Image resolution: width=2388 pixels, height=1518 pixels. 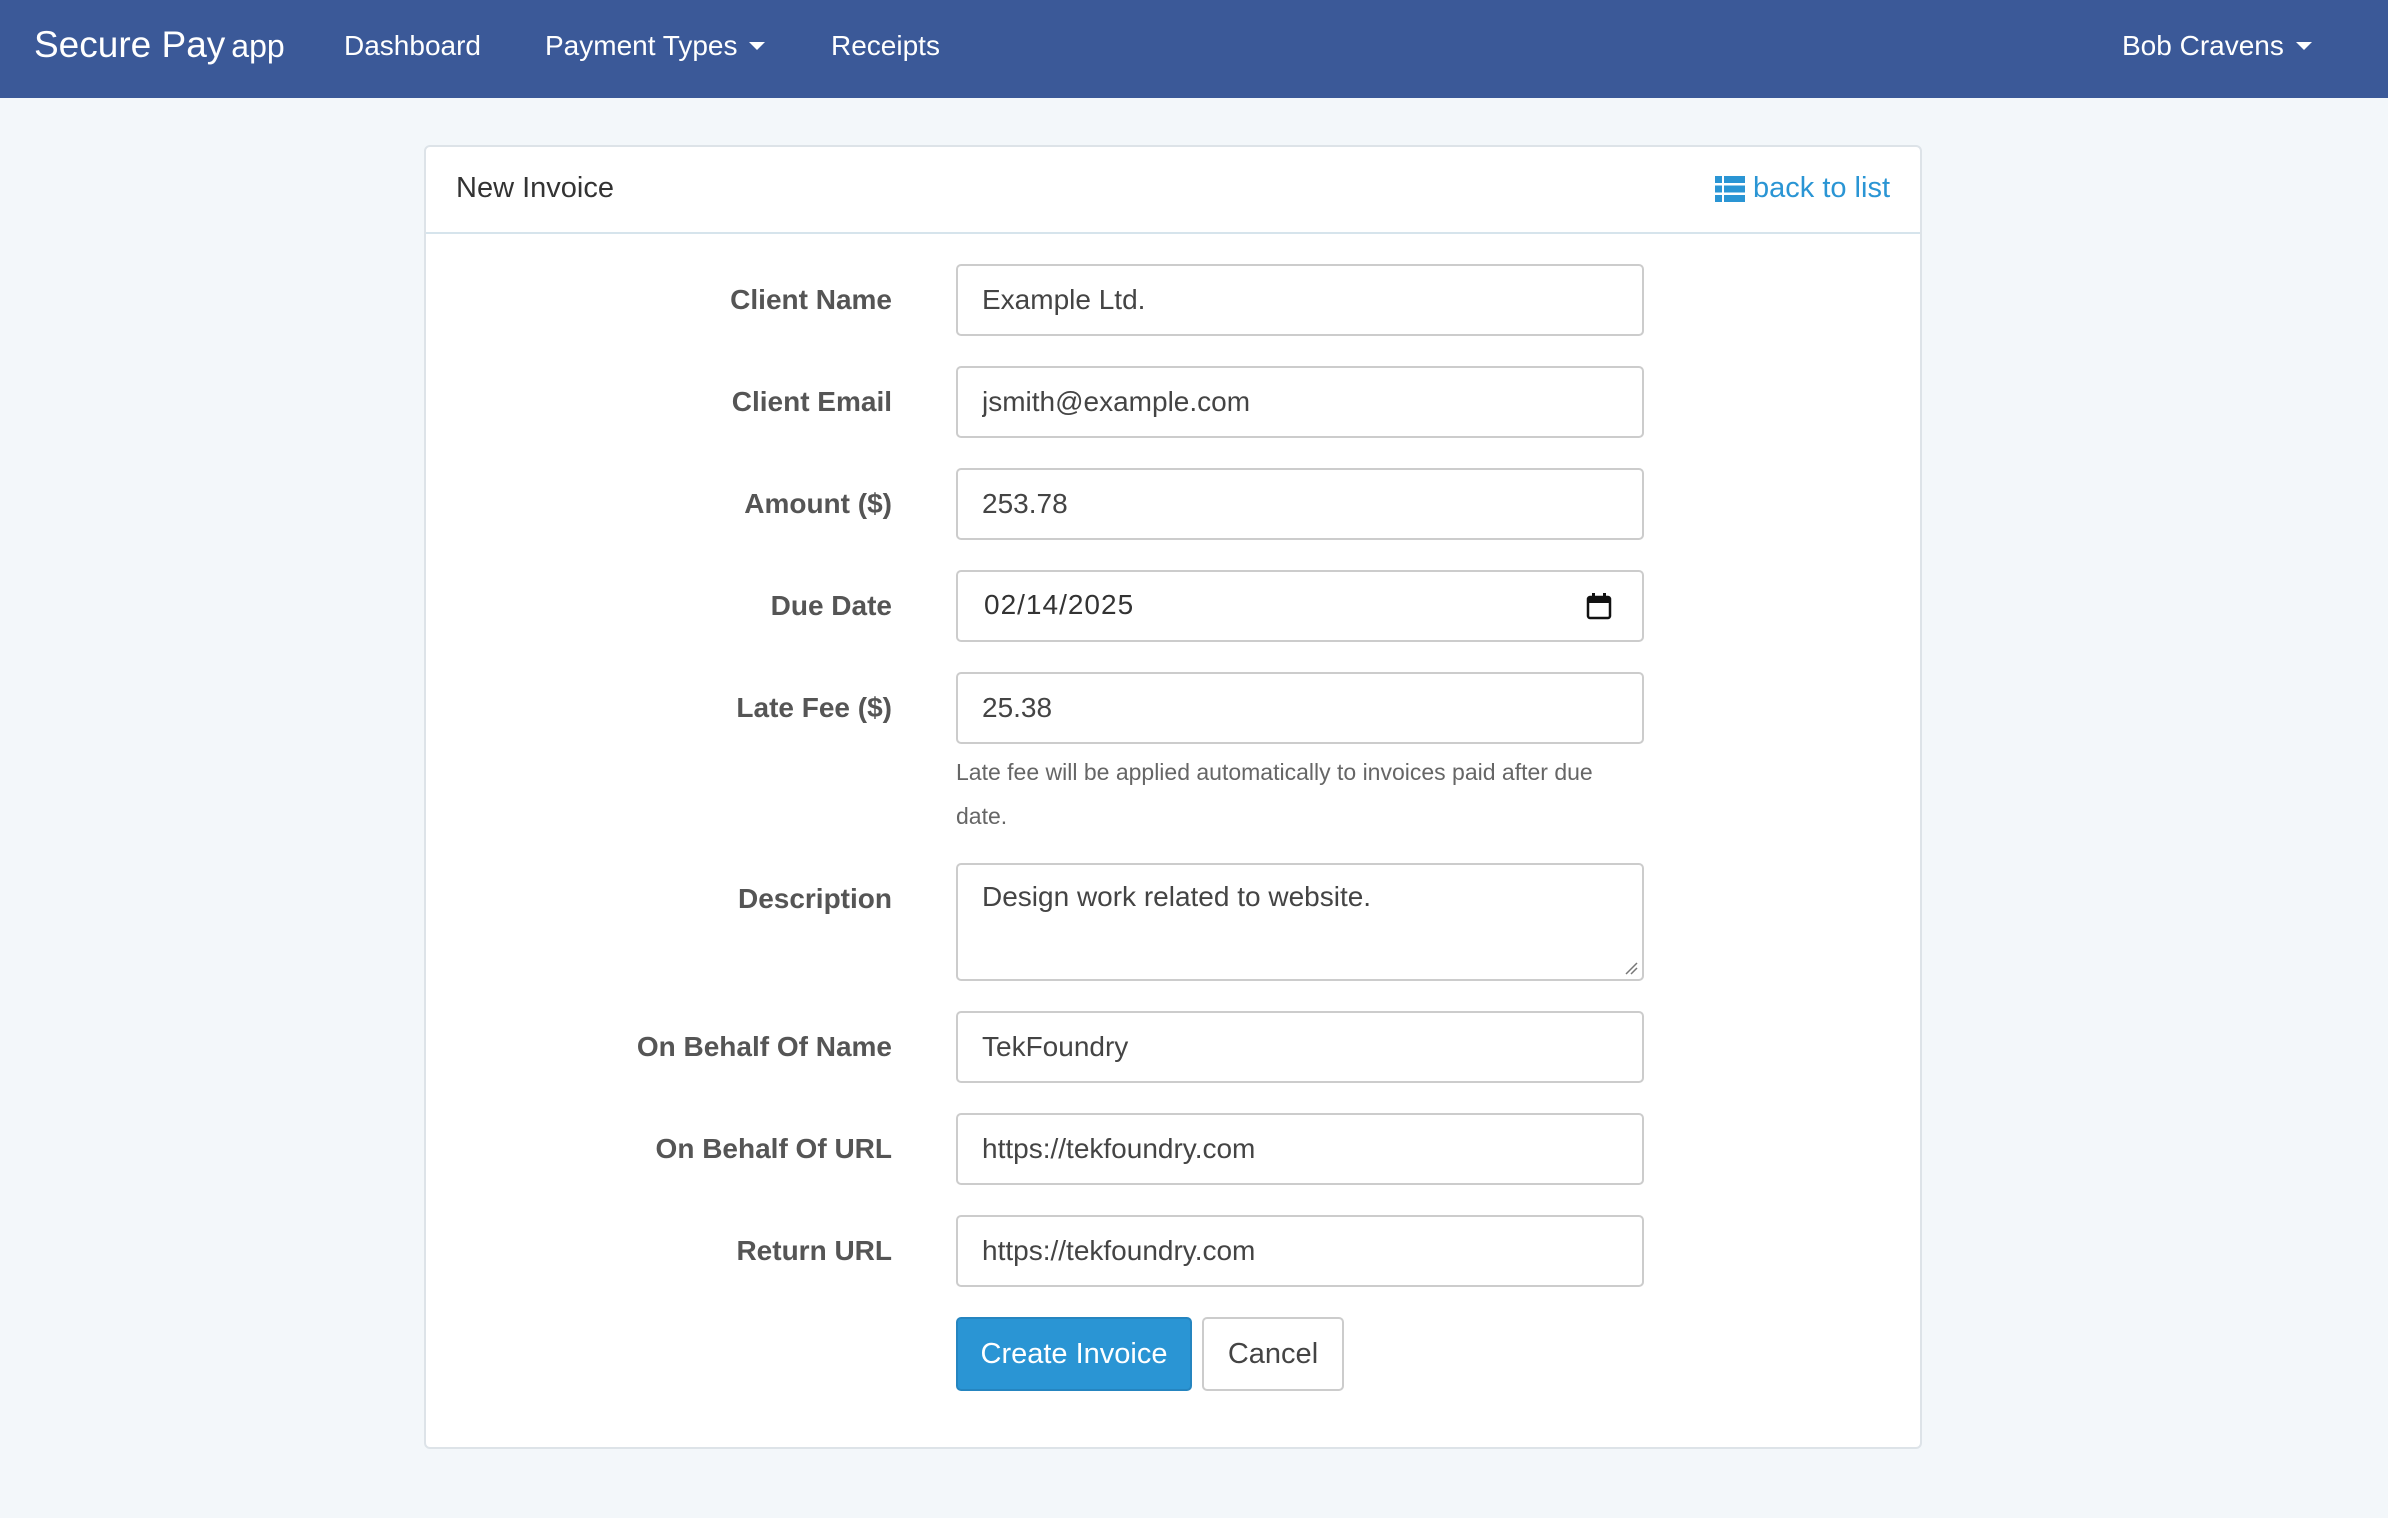 I want to click on client-email-label: Client Email, so click(x=811, y=401).